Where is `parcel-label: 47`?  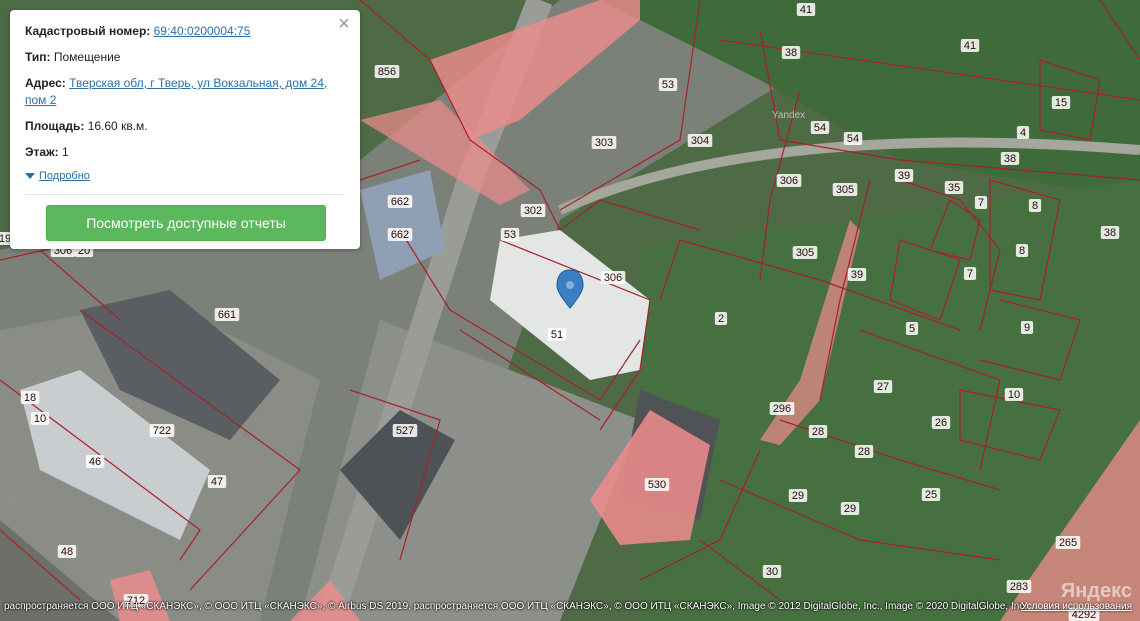 parcel-label: 47 is located at coordinates (217, 482).